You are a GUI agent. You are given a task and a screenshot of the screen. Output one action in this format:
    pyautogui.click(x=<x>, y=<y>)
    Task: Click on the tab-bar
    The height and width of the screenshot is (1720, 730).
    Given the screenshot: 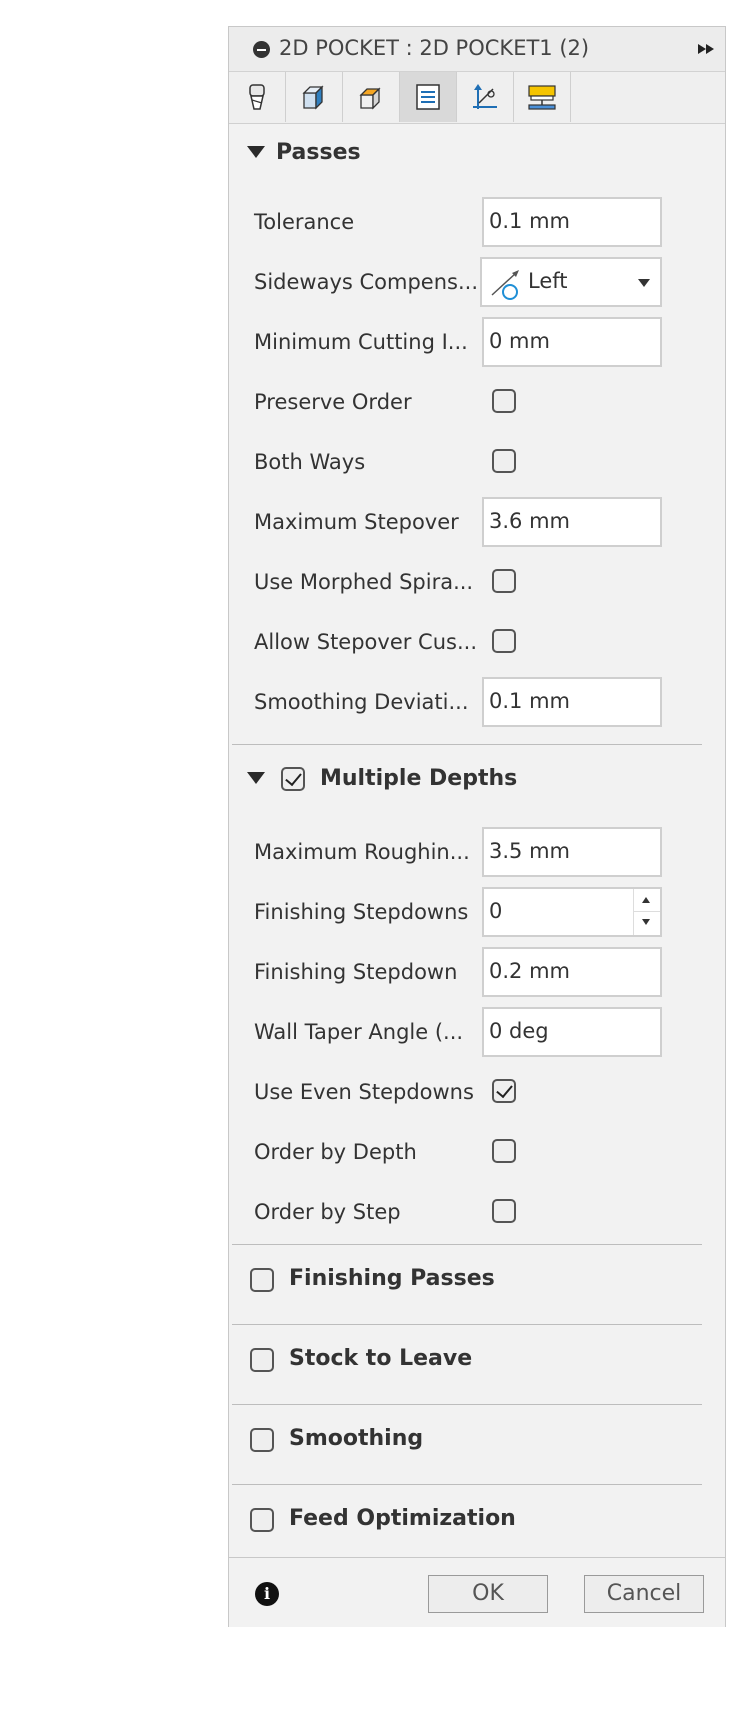 What is the action you would take?
    pyautogui.click(x=477, y=98)
    